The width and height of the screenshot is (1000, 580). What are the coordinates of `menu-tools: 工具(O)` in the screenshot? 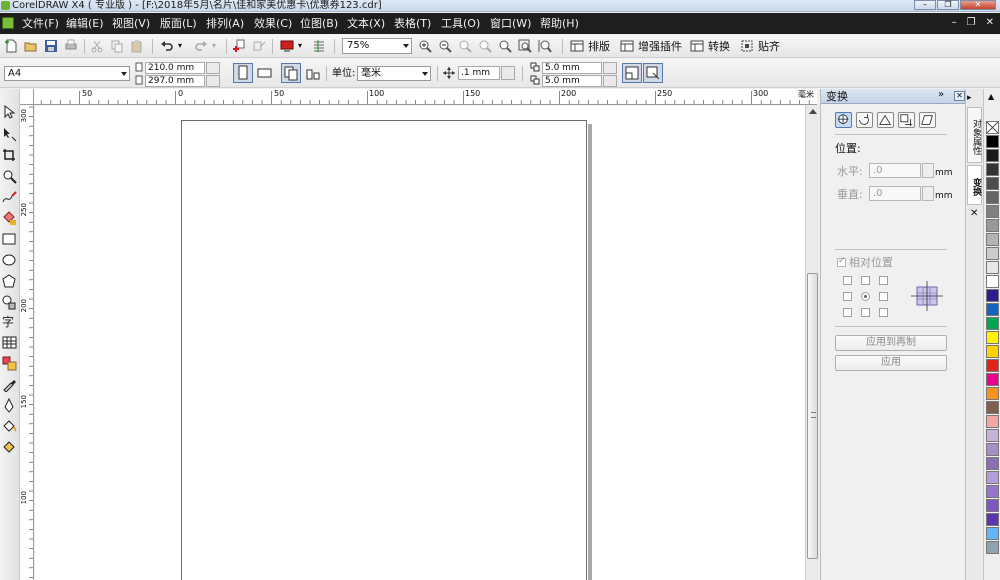 It's located at (460, 23).